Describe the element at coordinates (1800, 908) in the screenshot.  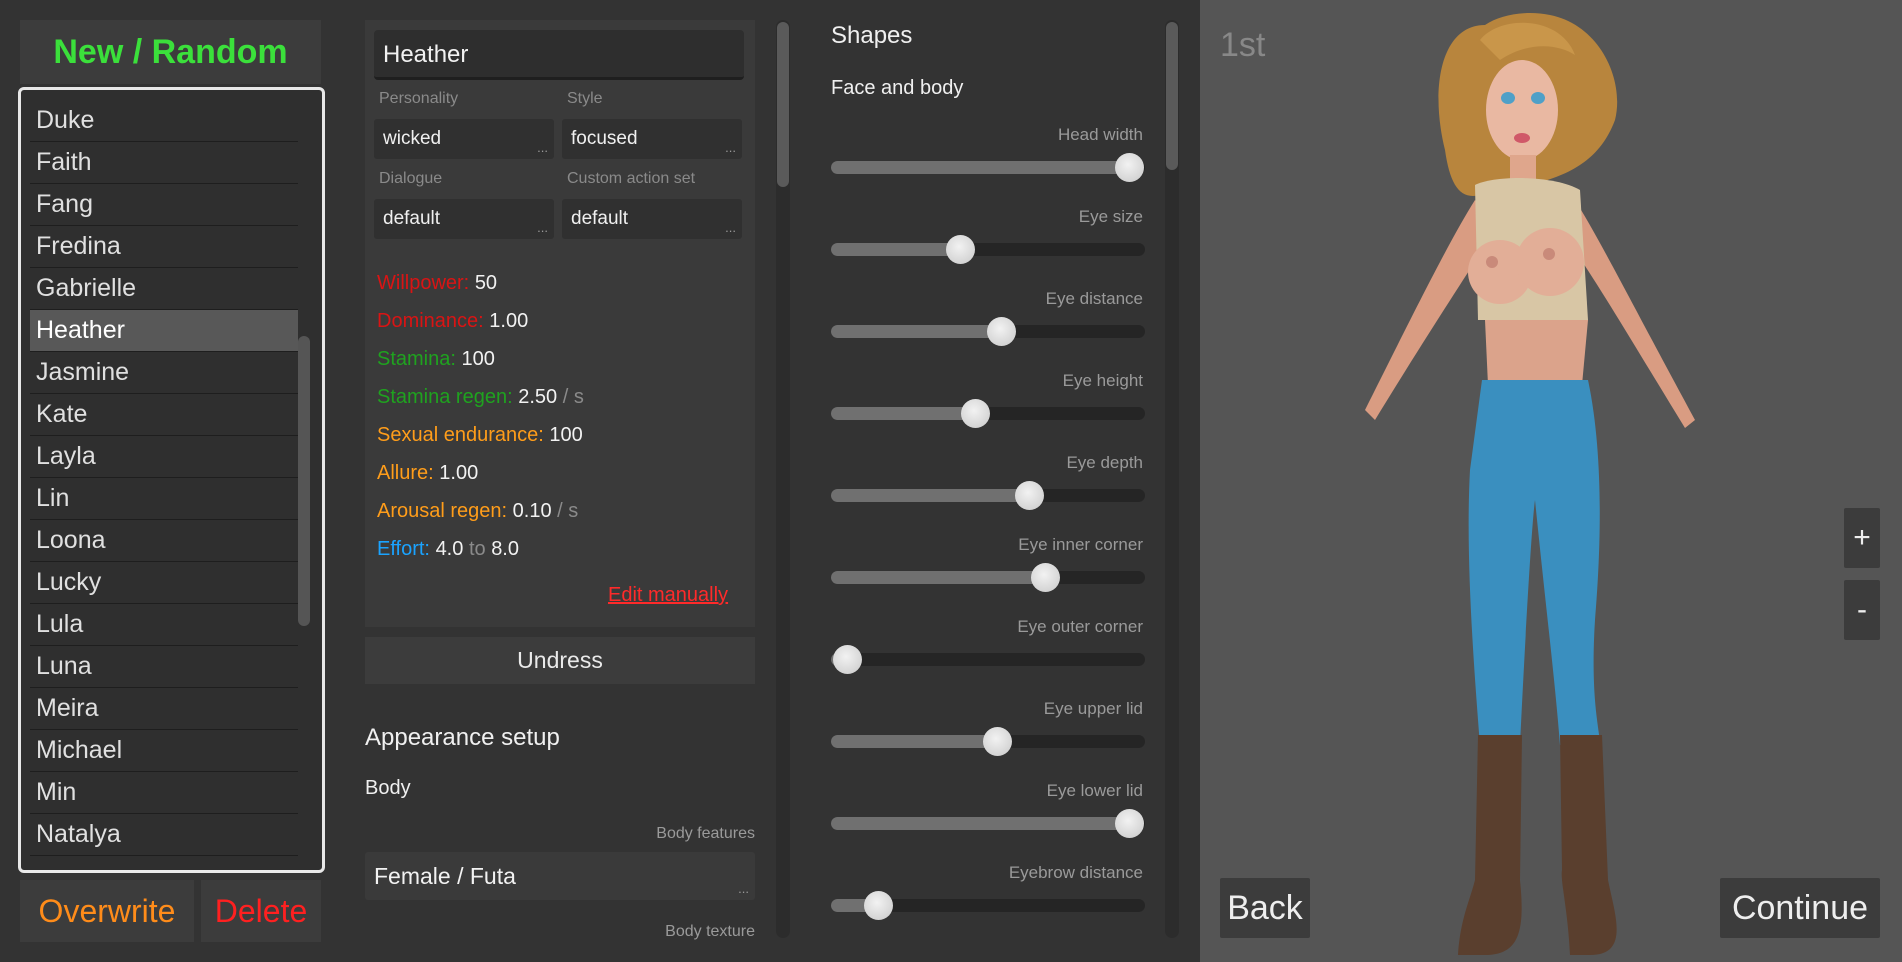
I see `continue-button: Continue` at that location.